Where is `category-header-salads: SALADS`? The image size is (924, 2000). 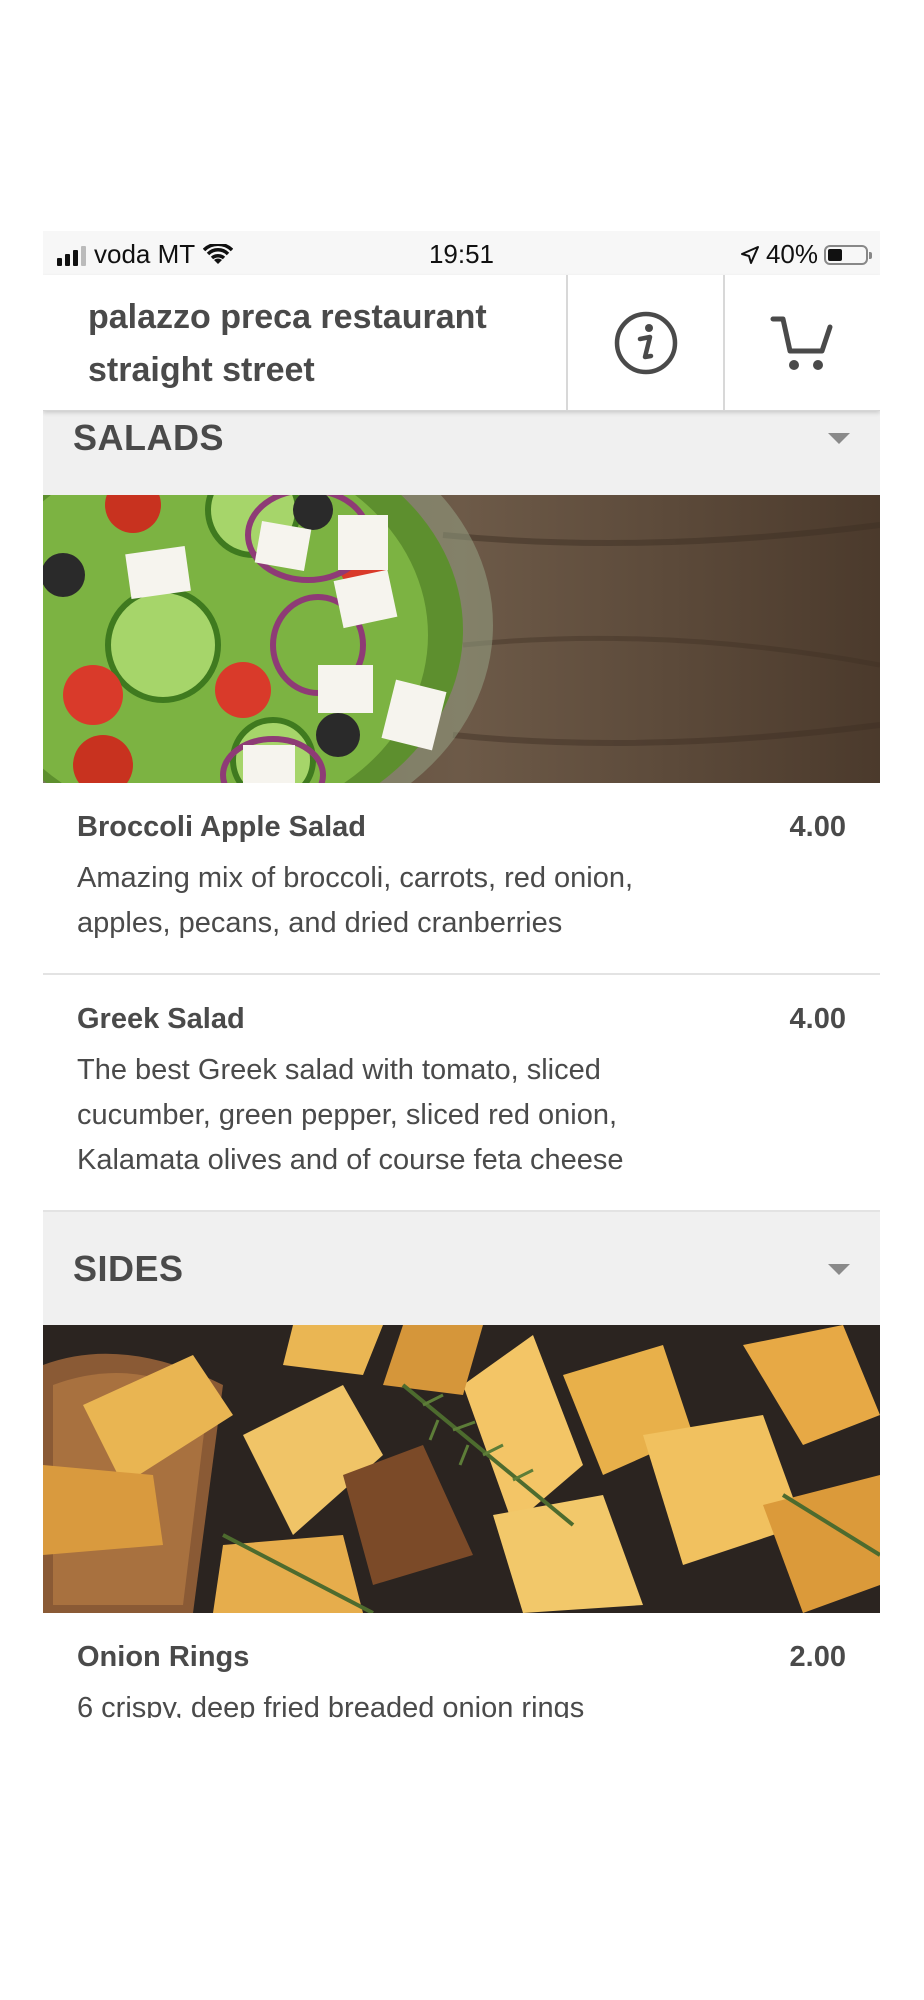
category-header-salads: SALADS is located at coordinates (461, 452).